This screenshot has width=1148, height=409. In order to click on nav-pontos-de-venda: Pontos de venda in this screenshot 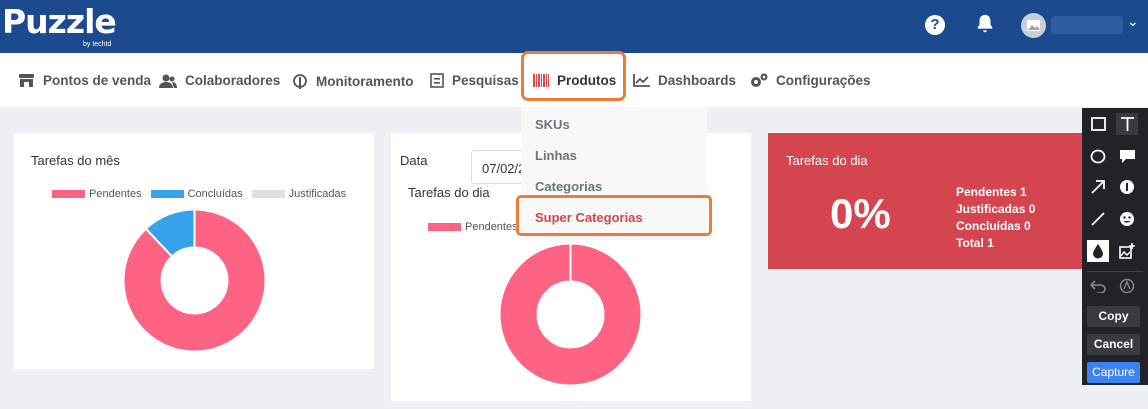, I will do `click(84, 80)`.